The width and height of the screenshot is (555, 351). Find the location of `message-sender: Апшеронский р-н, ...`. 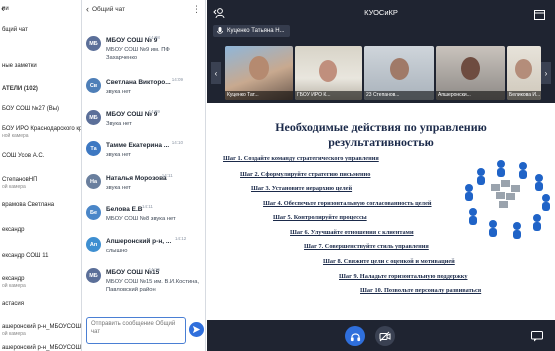

message-sender: Апшеронский р-н, ... is located at coordinates (139, 241).